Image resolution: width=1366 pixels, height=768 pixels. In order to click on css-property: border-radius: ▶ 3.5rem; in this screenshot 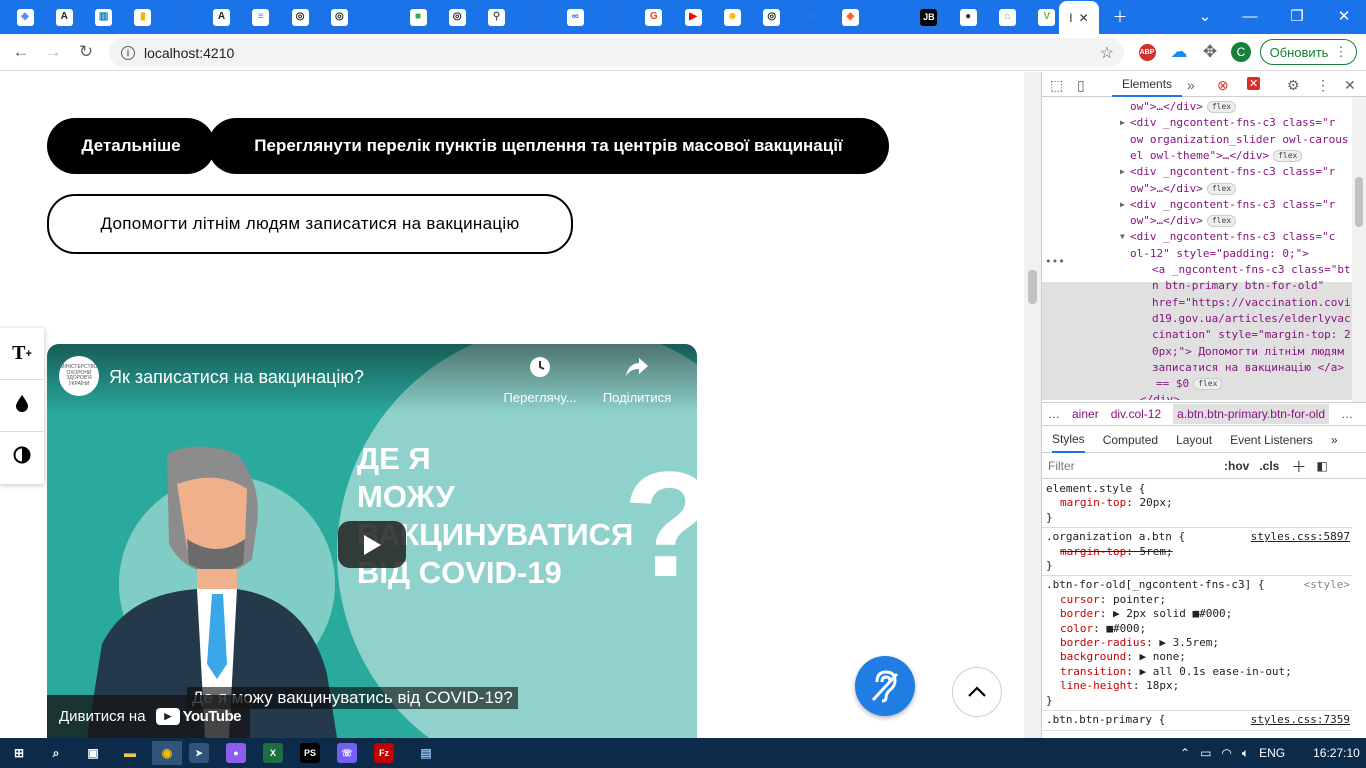, I will do `click(1197, 643)`.